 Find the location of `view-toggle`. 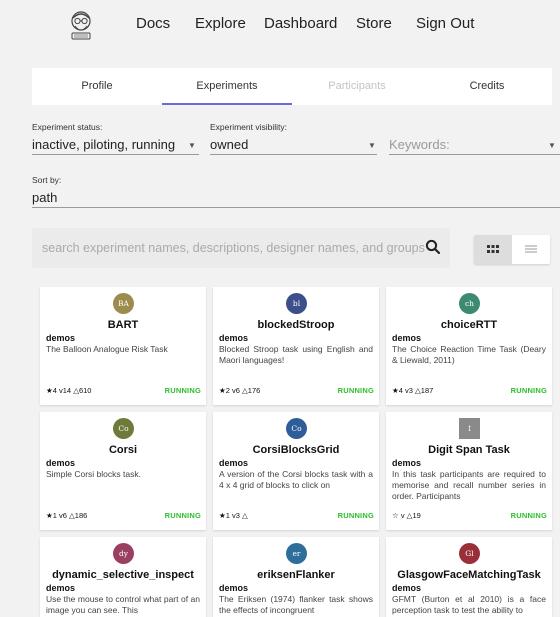

view-toggle is located at coordinates (512, 249).